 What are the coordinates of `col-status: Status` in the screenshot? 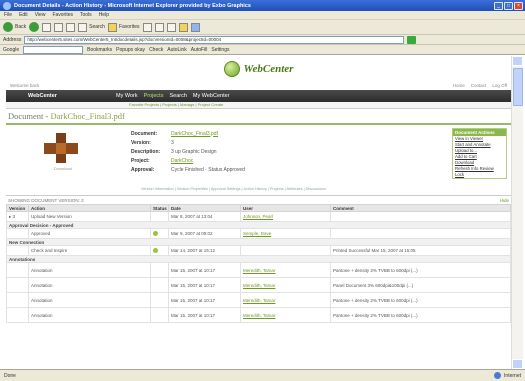 It's located at (159, 208).